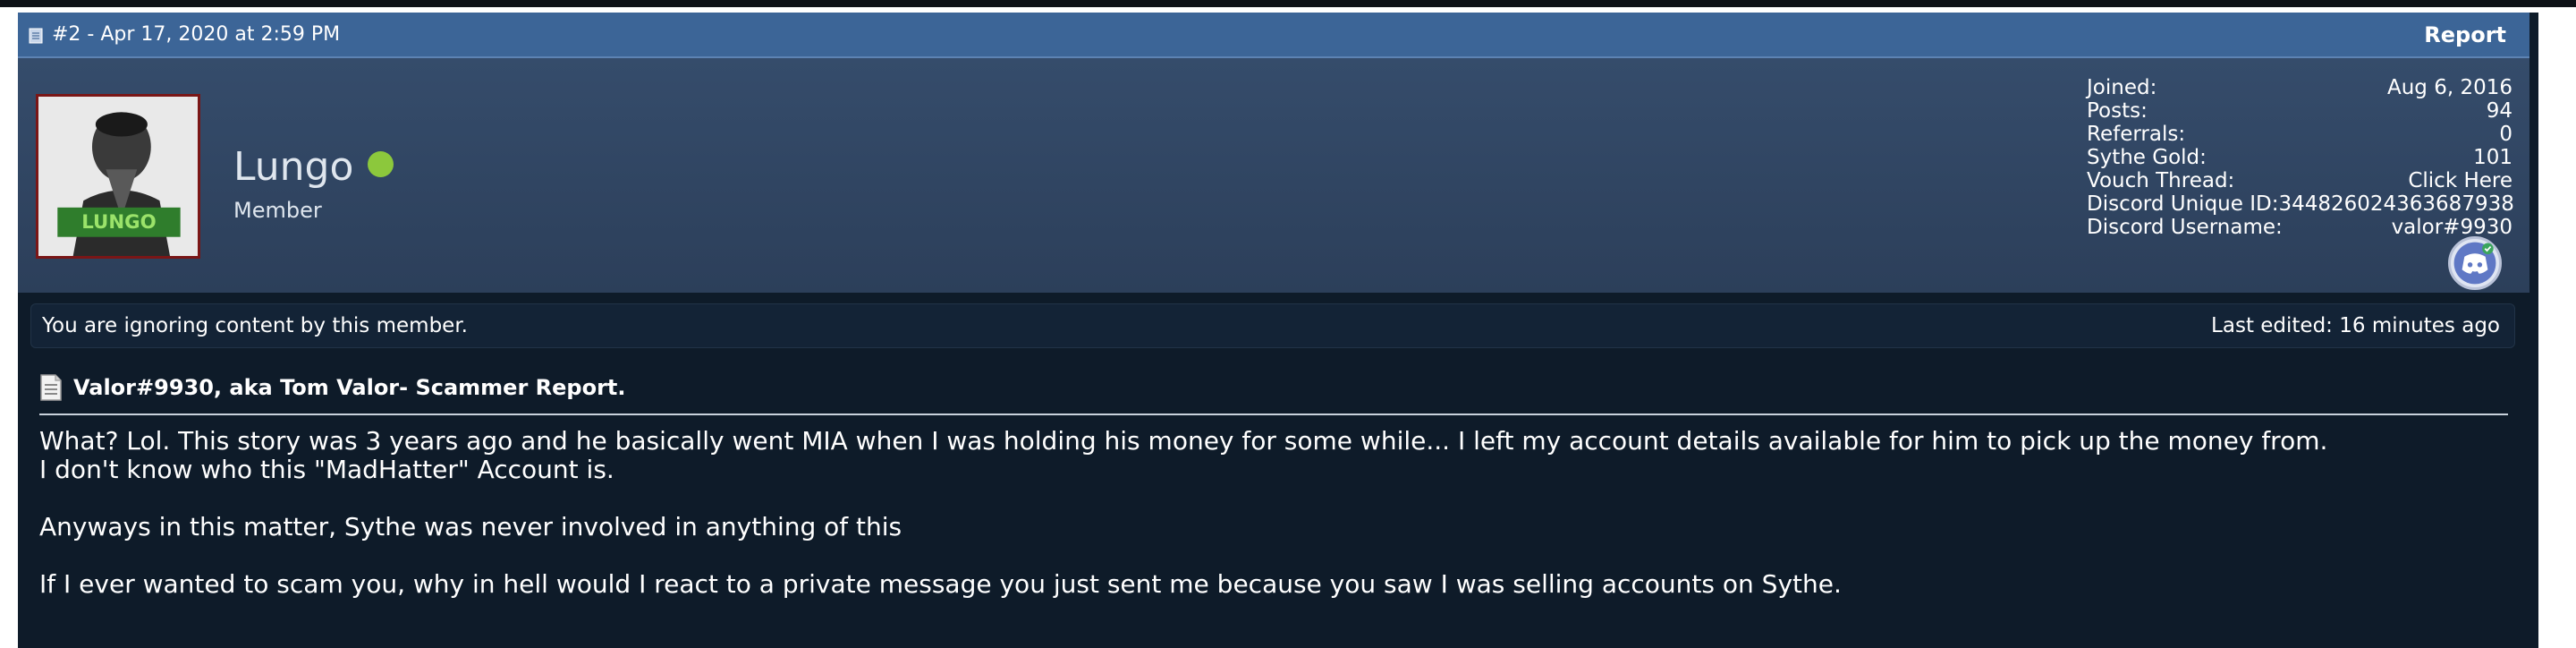  I want to click on user-role: Member, so click(277, 211).